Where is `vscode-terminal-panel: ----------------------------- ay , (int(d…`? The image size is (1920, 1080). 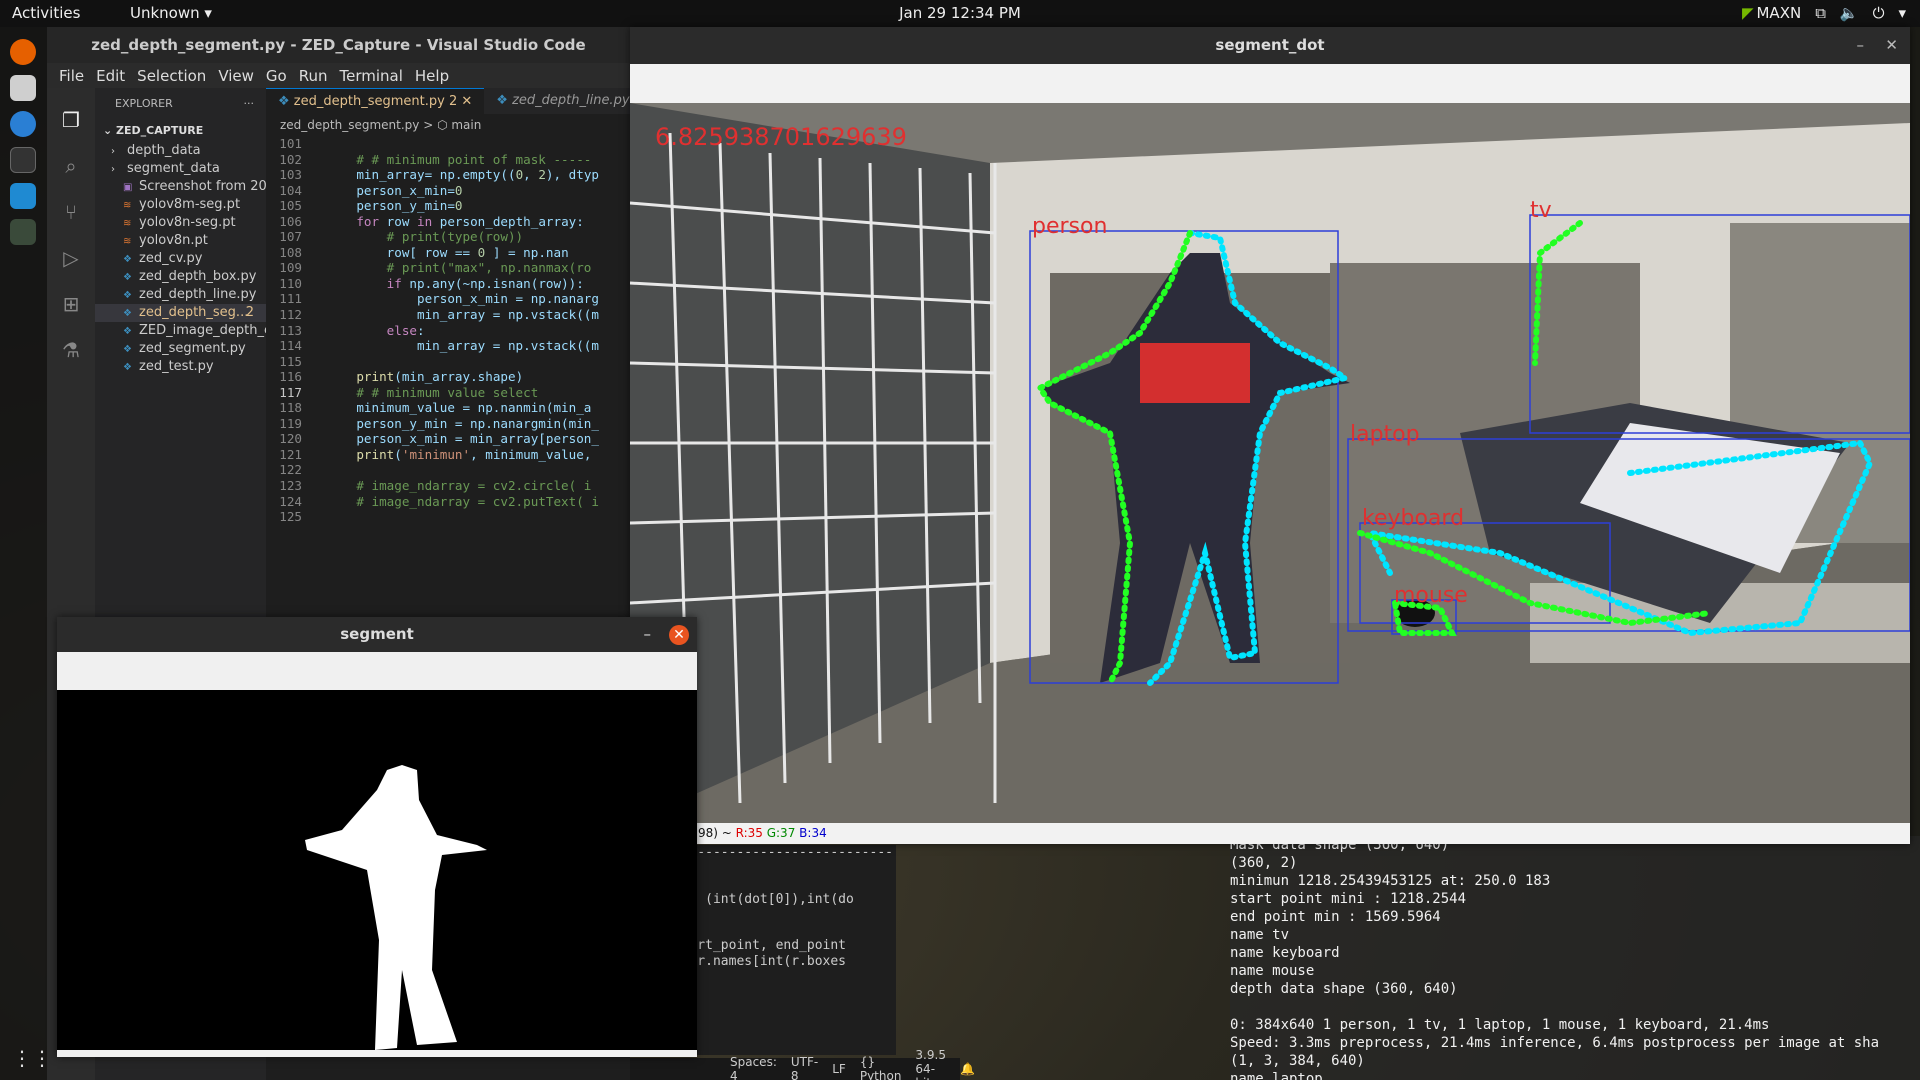
vscode-terminal-panel: ----------------------------- ay , (int(d… is located at coordinates (781, 950).